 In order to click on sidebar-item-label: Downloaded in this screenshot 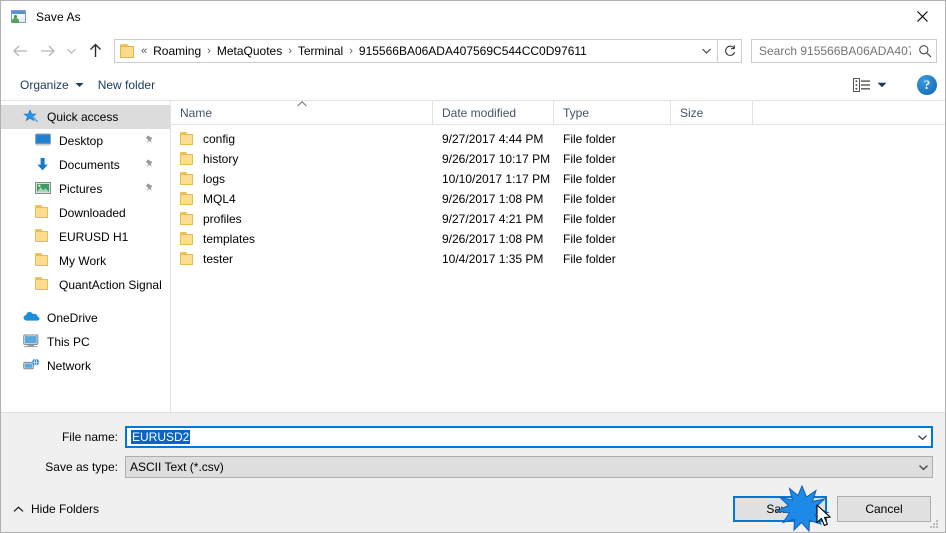, I will do `click(92, 213)`.